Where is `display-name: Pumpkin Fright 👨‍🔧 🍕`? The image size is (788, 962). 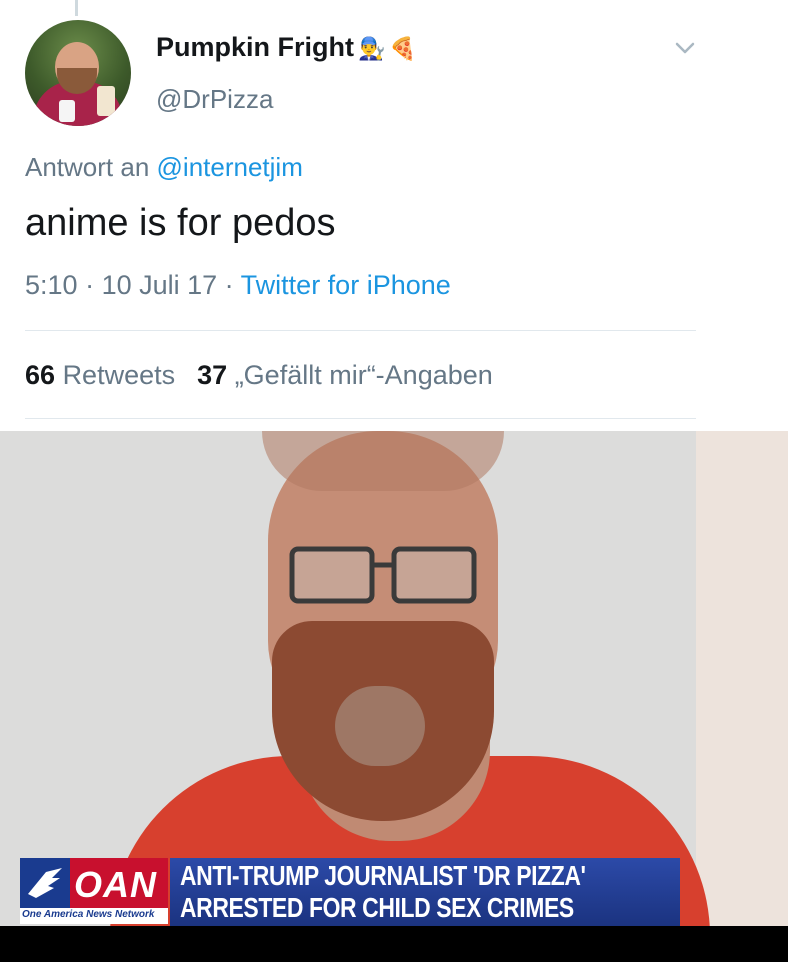 display-name: Pumpkin Fright 👨‍🔧 🍕 is located at coordinates (286, 47).